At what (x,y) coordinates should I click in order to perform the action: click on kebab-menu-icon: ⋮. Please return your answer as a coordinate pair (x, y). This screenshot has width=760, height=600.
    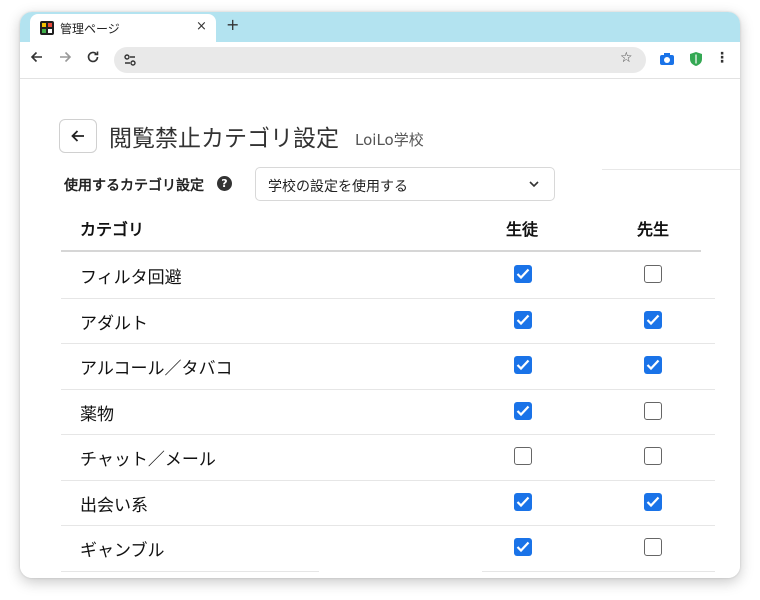
    Looking at the image, I should click on (722, 58).